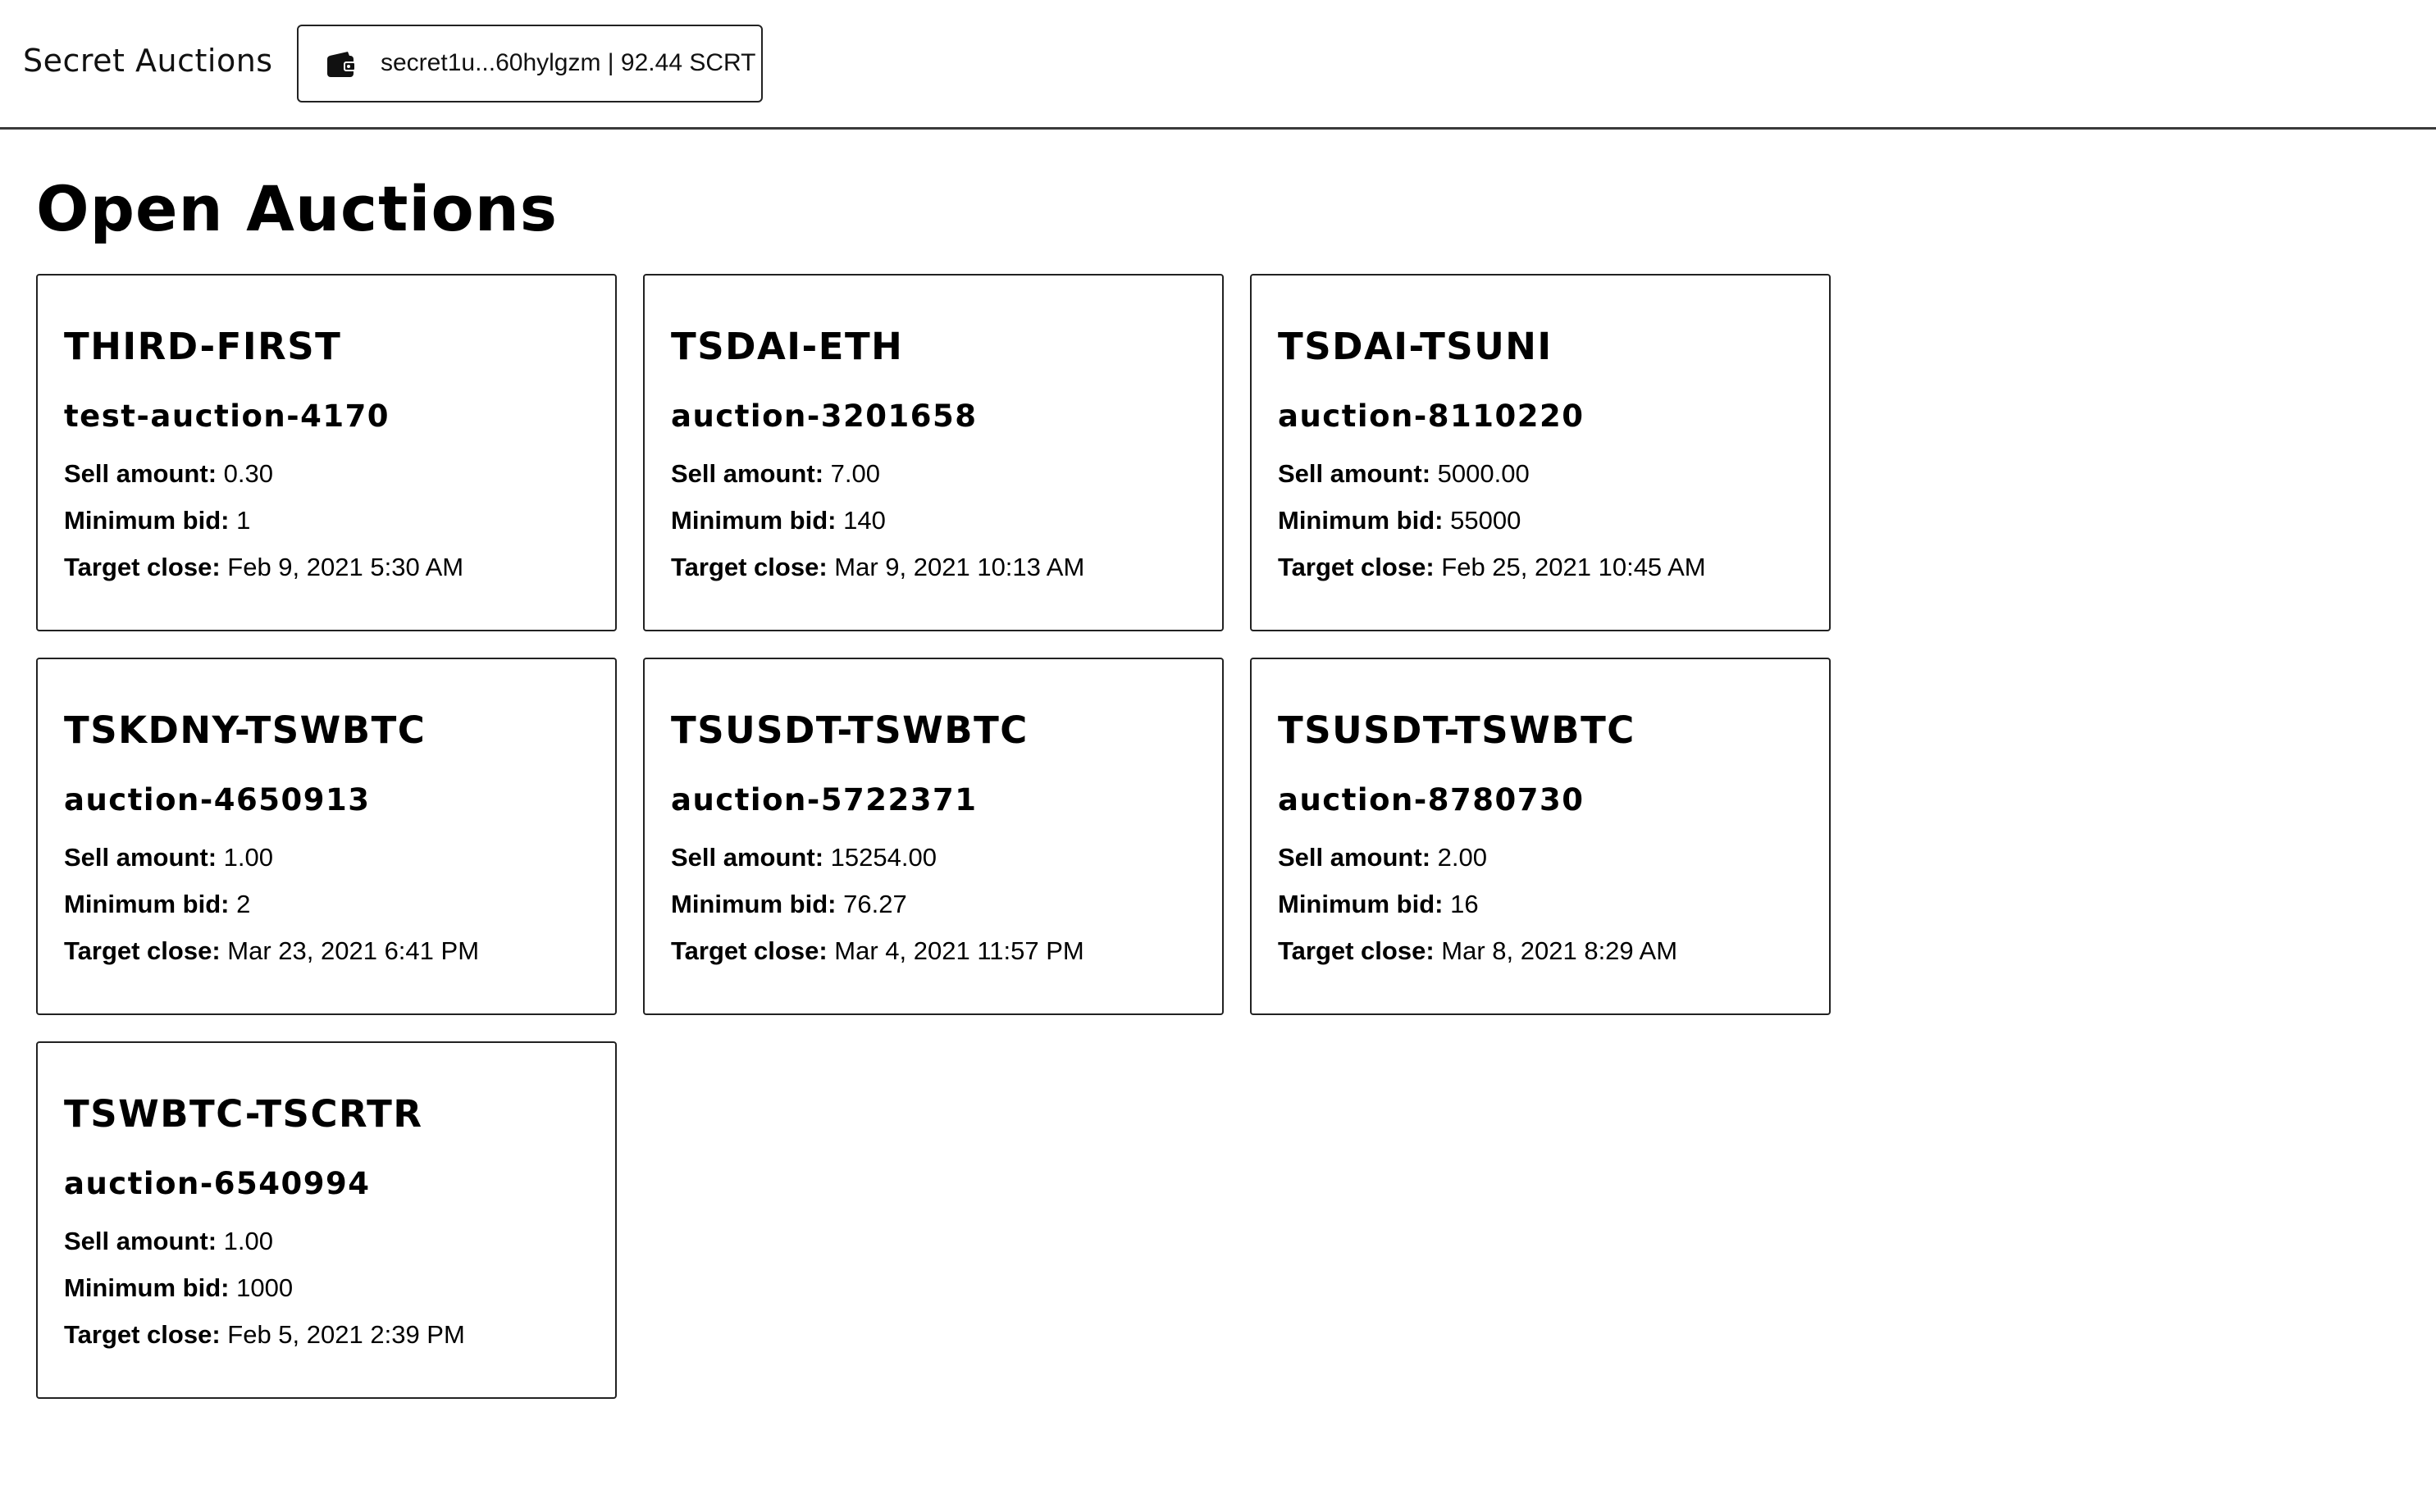 Image resolution: width=2436 pixels, height=1512 pixels. What do you see at coordinates (217, 799) in the screenshot?
I see `auction-id: auction-4650913` at bounding box center [217, 799].